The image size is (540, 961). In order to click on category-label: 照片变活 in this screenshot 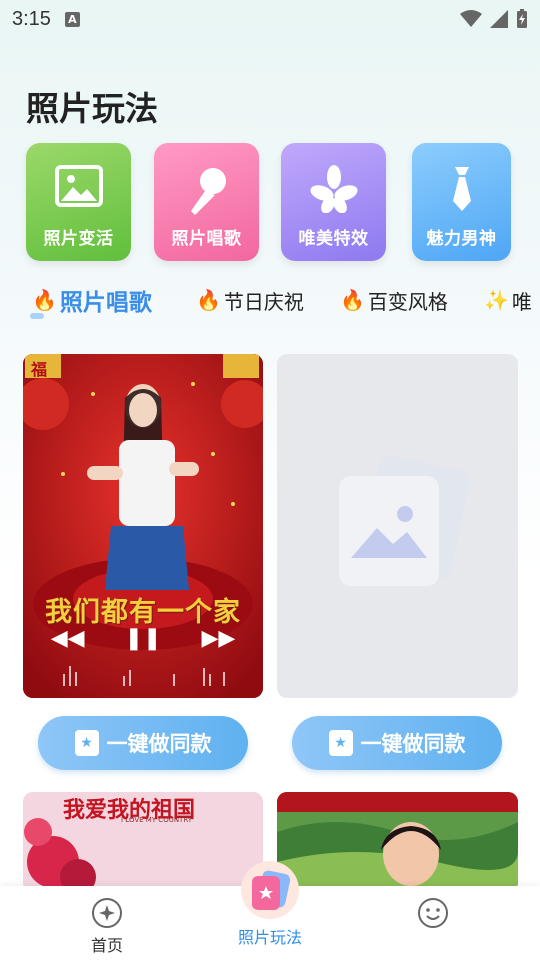, I will do `click(78, 239)`.